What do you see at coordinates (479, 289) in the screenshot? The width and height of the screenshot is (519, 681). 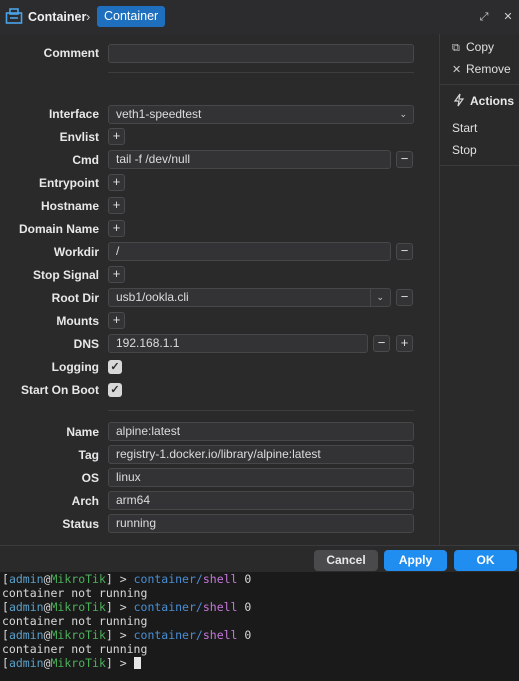 I see `action-sidebar: ⧉ Copy ✕ Remove Actions Start Stop` at bounding box center [479, 289].